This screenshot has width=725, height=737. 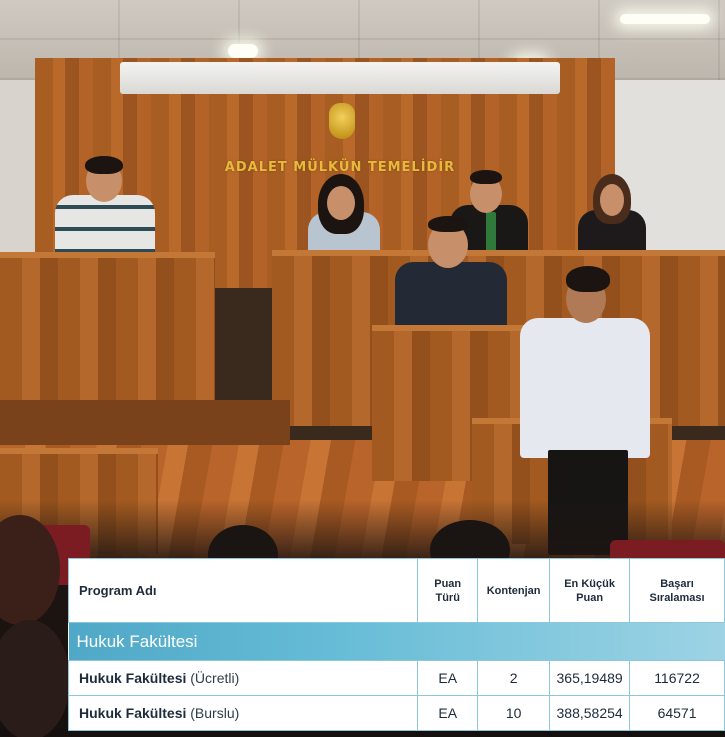 What do you see at coordinates (342, 121) in the screenshot?
I see `emblem-icon` at bounding box center [342, 121].